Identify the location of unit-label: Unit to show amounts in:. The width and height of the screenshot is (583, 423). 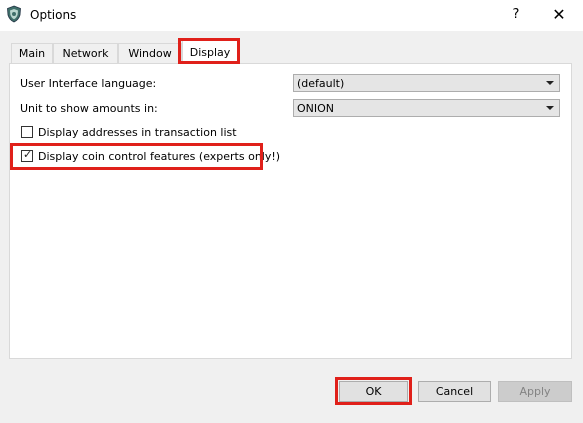
(89, 108).